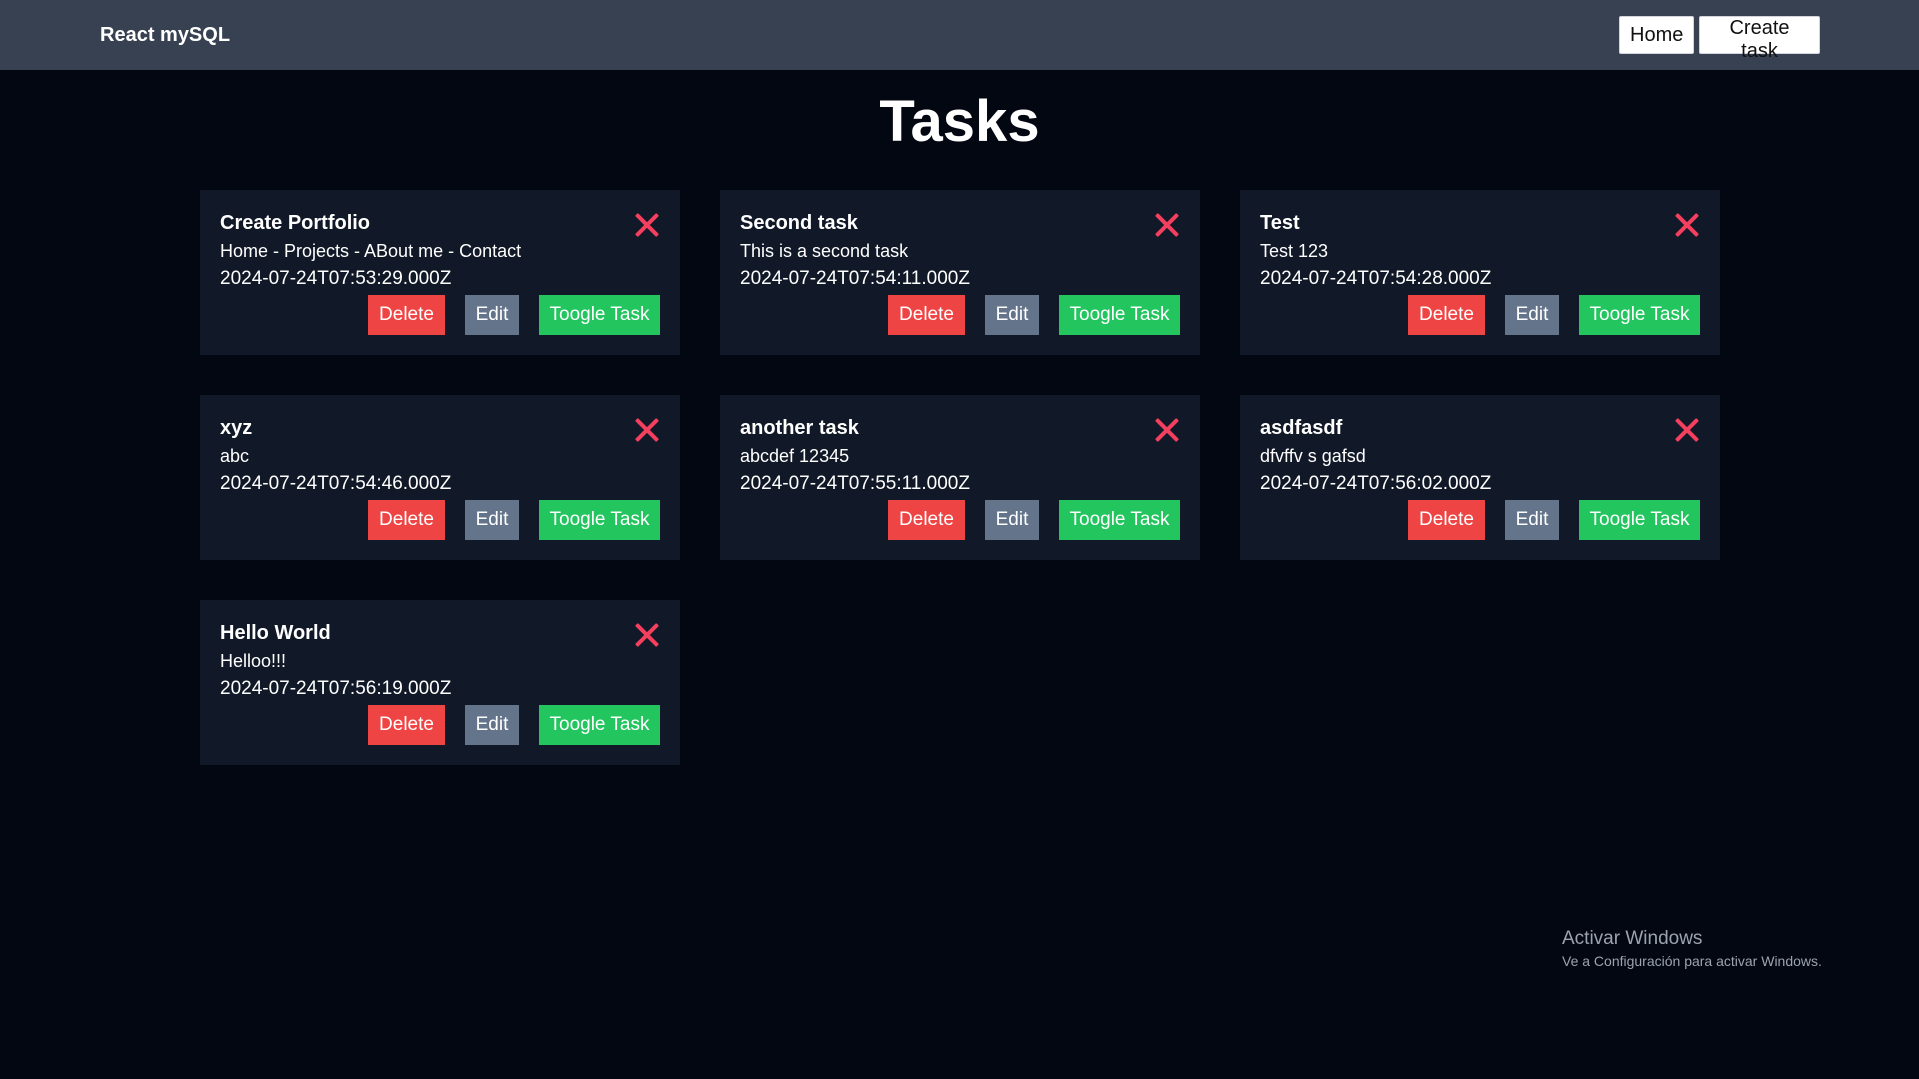 This screenshot has height=1079, width=1919. Describe the element at coordinates (1759, 39) in the screenshot. I see `create-task-button: Create task` at that location.